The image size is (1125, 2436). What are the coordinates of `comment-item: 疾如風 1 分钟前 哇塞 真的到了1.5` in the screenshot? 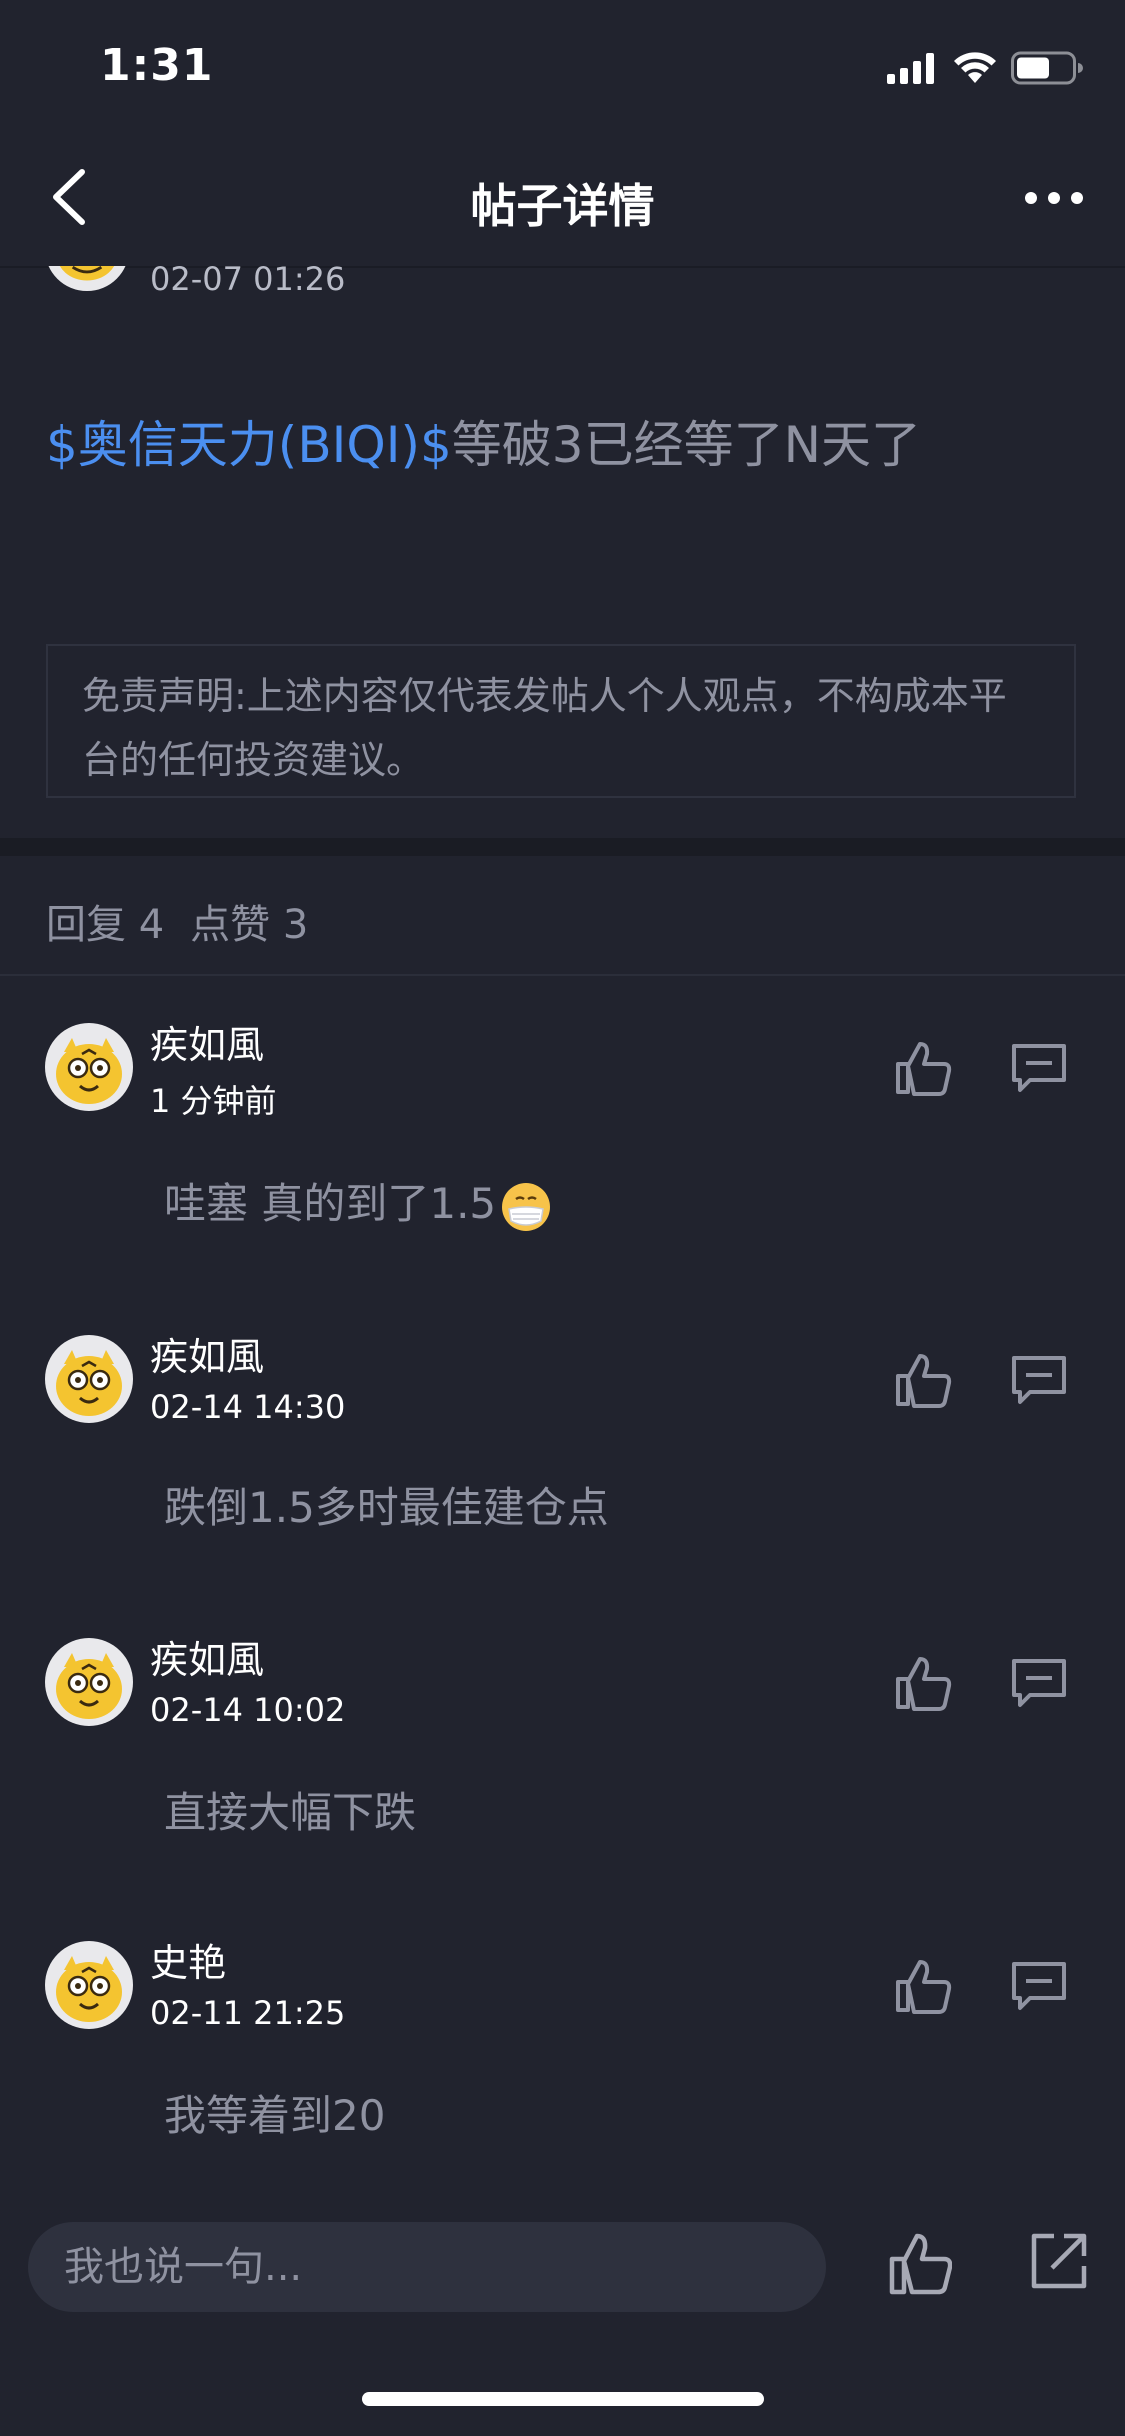 It's located at (562, 1172).